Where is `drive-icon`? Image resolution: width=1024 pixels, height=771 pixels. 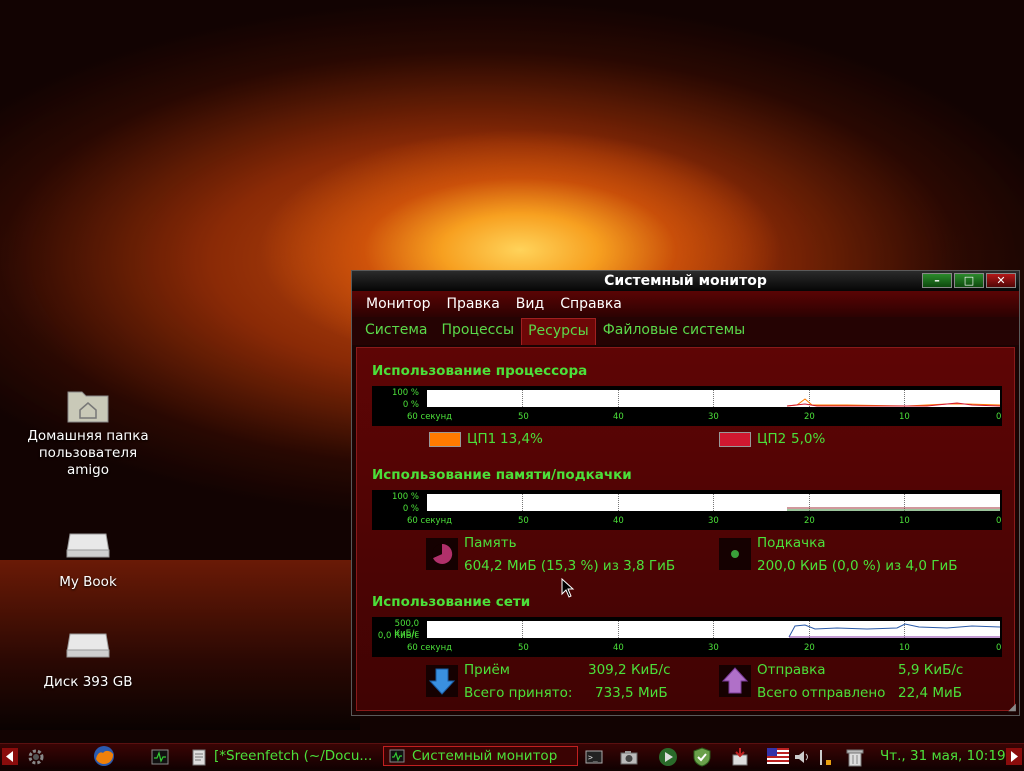 drive-icon is located at coordinates (88, 650).